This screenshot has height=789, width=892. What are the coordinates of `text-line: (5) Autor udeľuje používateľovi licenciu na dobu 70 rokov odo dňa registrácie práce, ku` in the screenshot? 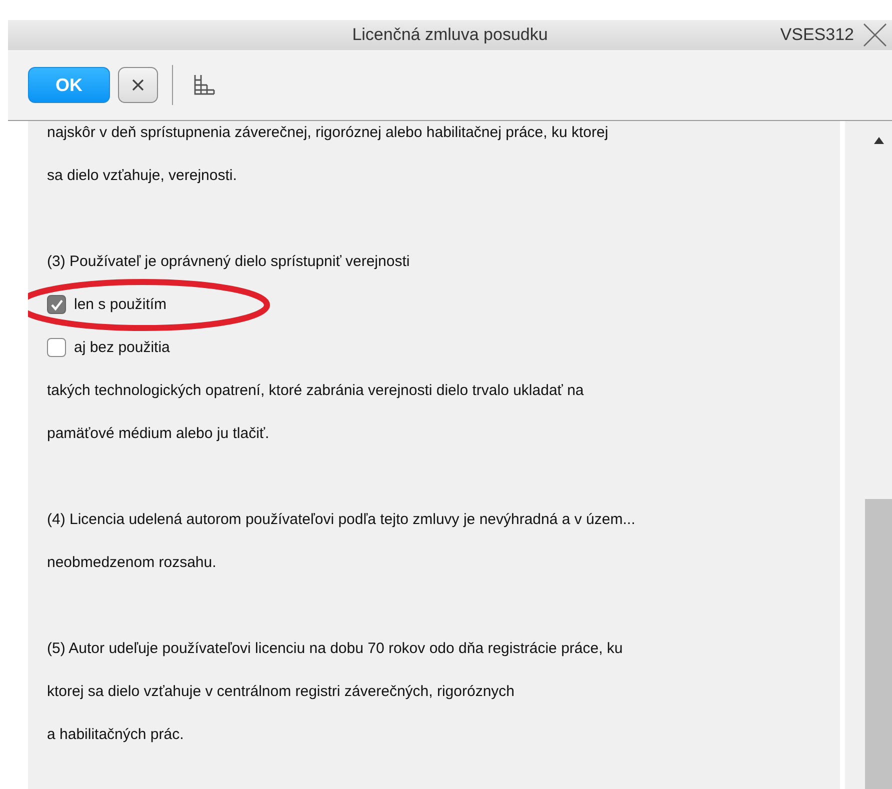 It's located at (335, 649).